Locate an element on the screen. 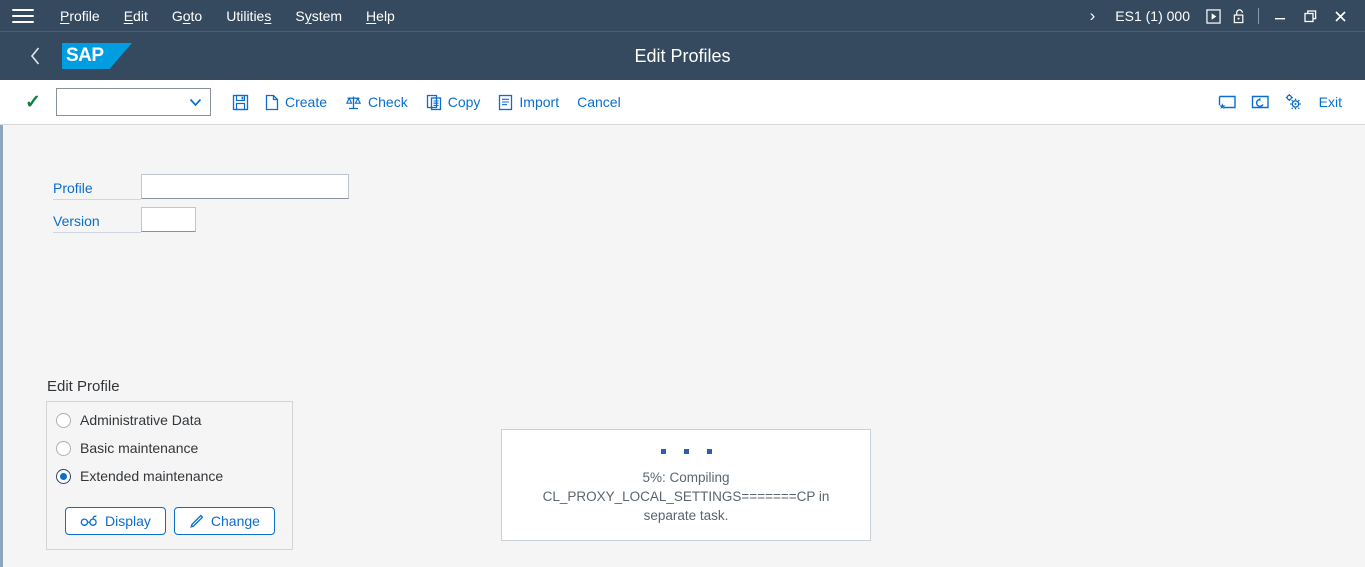 The height and width of the screenshot is (567, 1365). profile-action-buttons: Display Change is located at coordinates (178, 521).